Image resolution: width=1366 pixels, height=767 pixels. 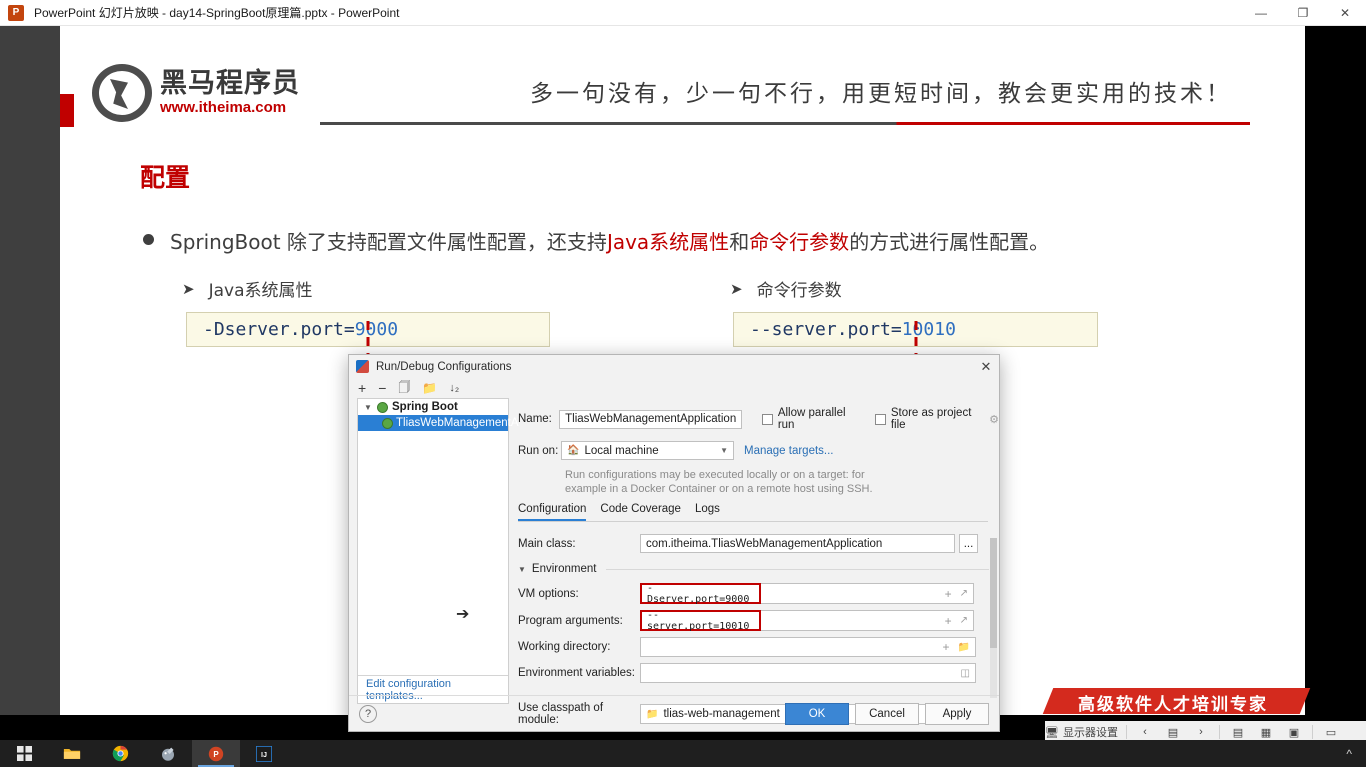 What do you see at coordinates (382, 388) in the screenshot?
I see `remove-icon: −` at bounding box center [382, 388].